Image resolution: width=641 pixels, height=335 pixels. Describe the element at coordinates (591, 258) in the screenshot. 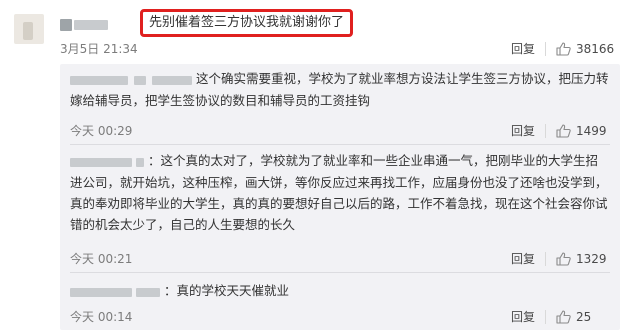

I see `like-count: 1329` at that location.